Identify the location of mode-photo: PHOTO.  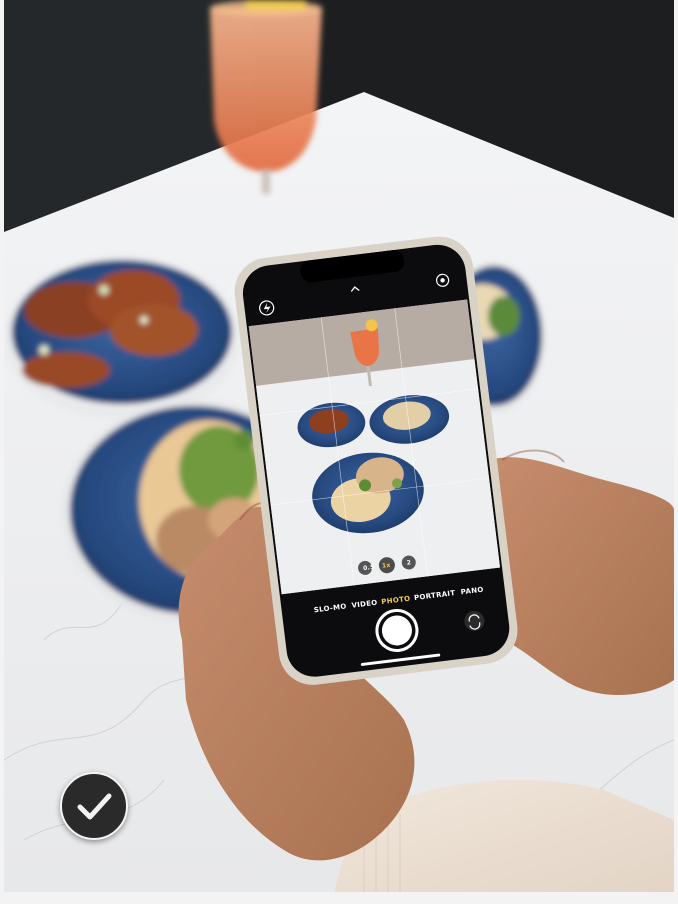
(396, 600).